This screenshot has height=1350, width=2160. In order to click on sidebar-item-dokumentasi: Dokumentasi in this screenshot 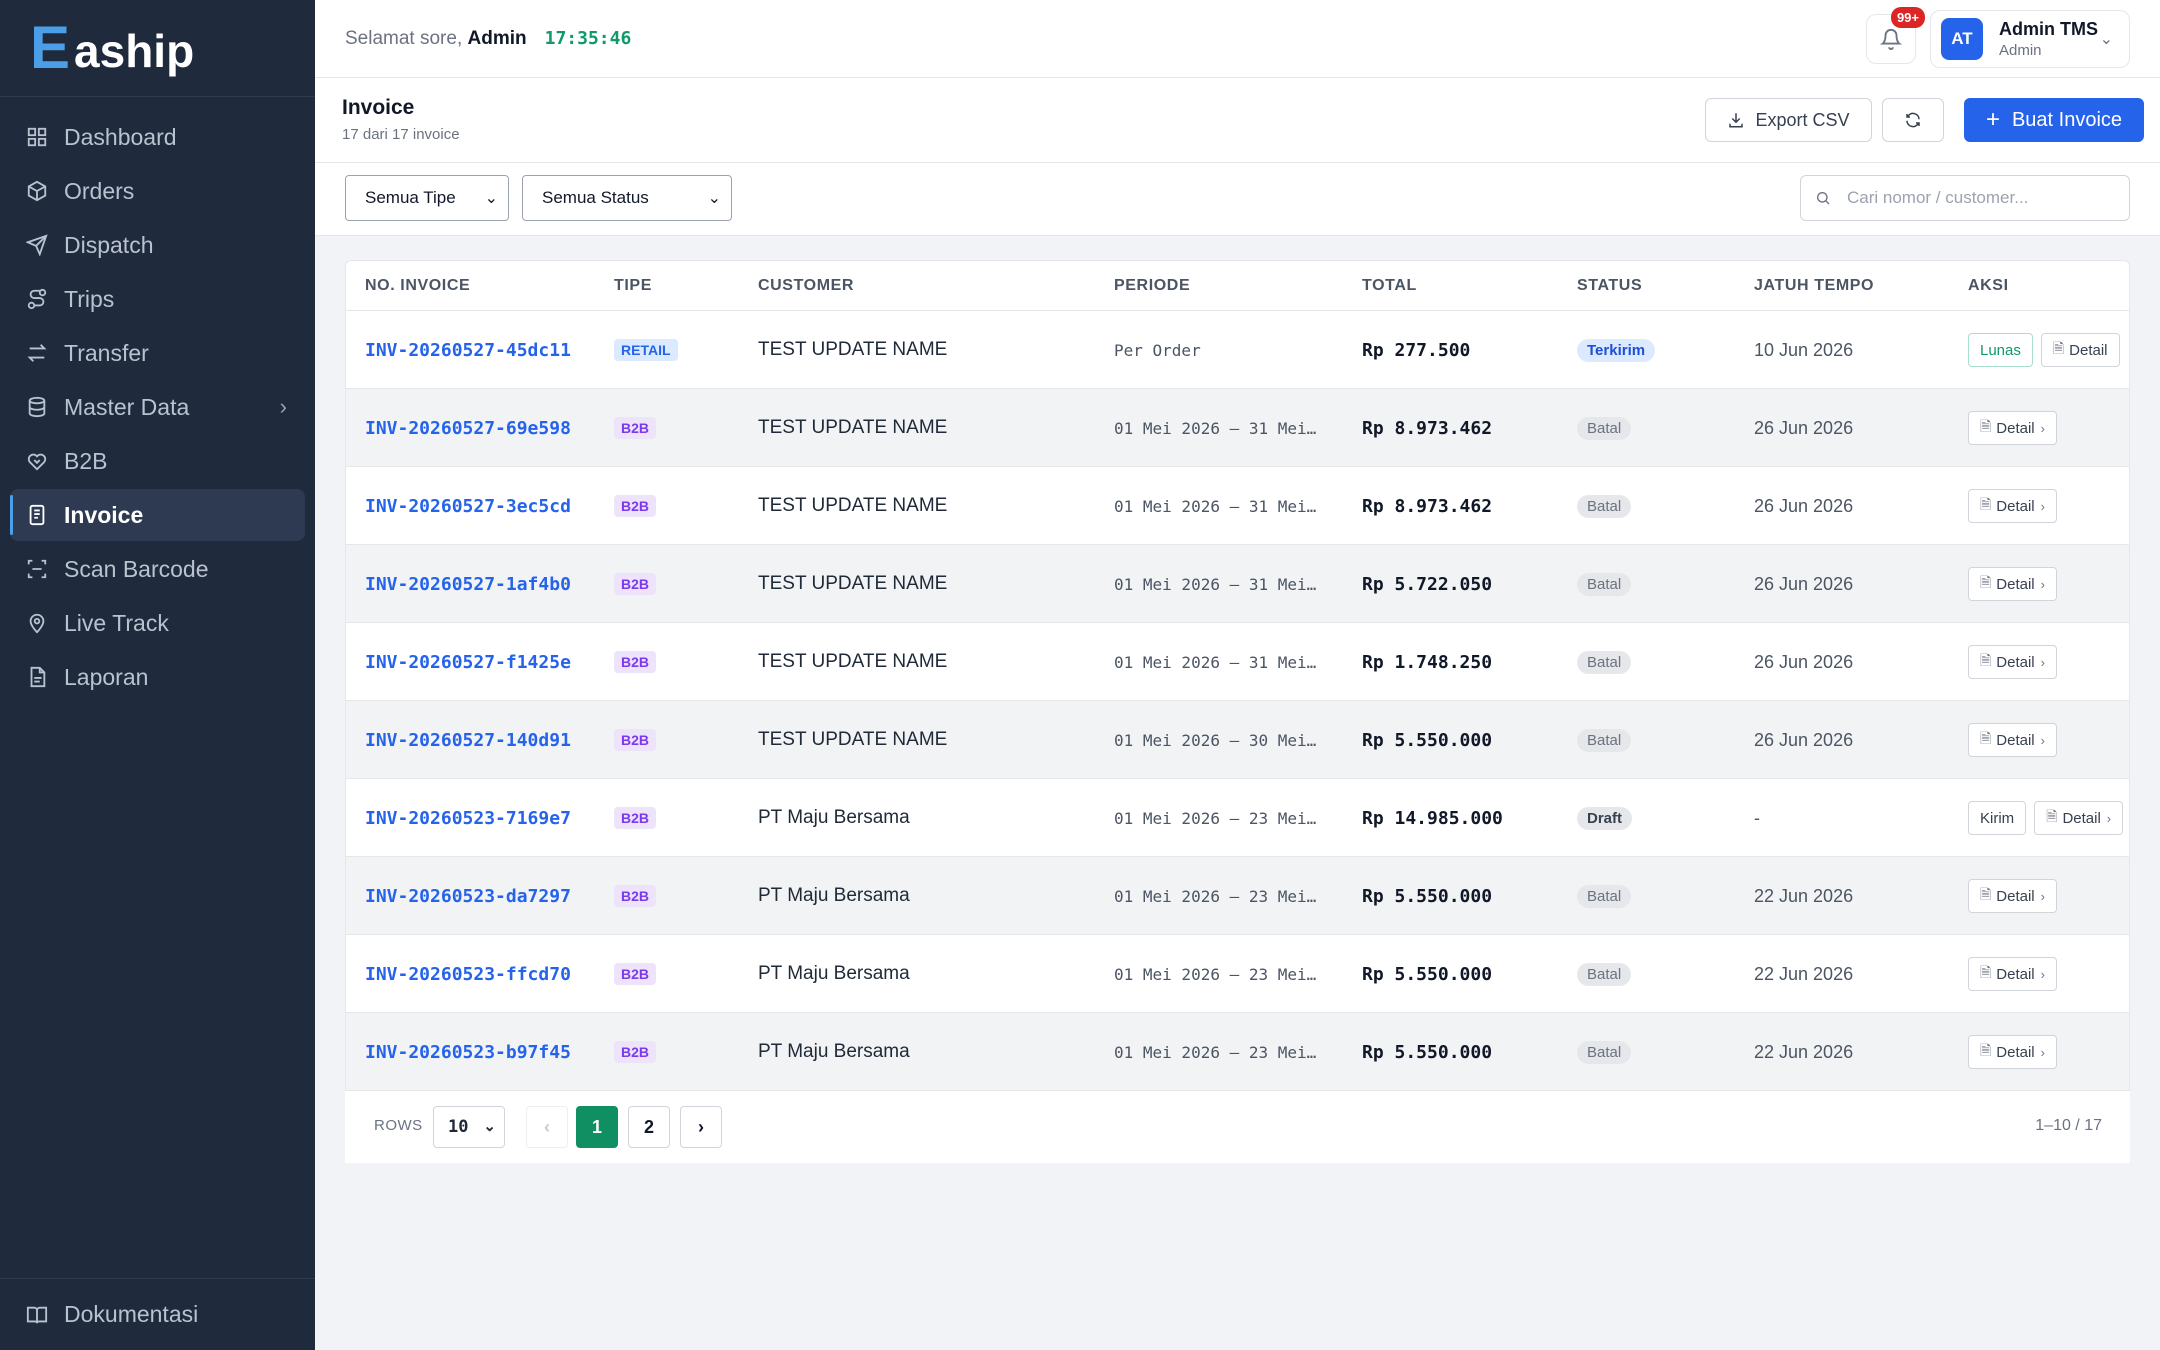, I will do `click(157, 1314)`.